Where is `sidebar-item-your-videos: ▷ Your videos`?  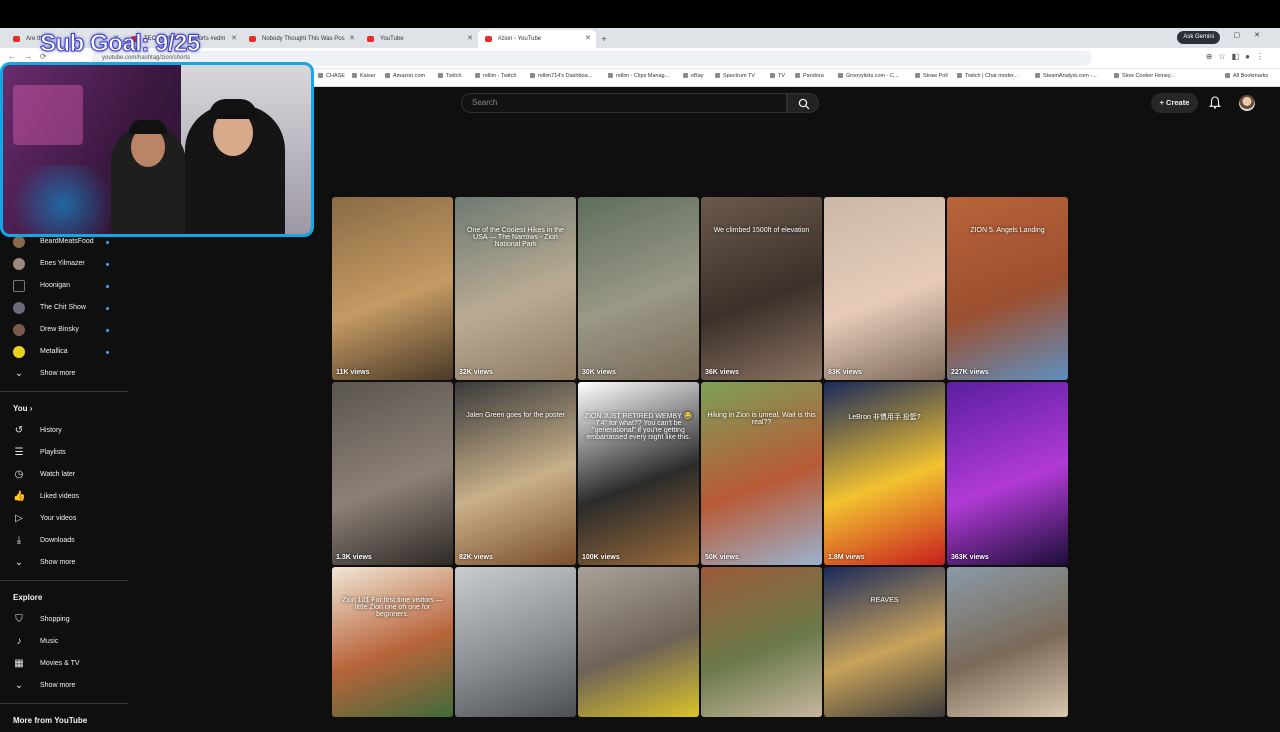
sidebar-item-your-videos: ▷ Your videos is located at coordinates (64, 519).